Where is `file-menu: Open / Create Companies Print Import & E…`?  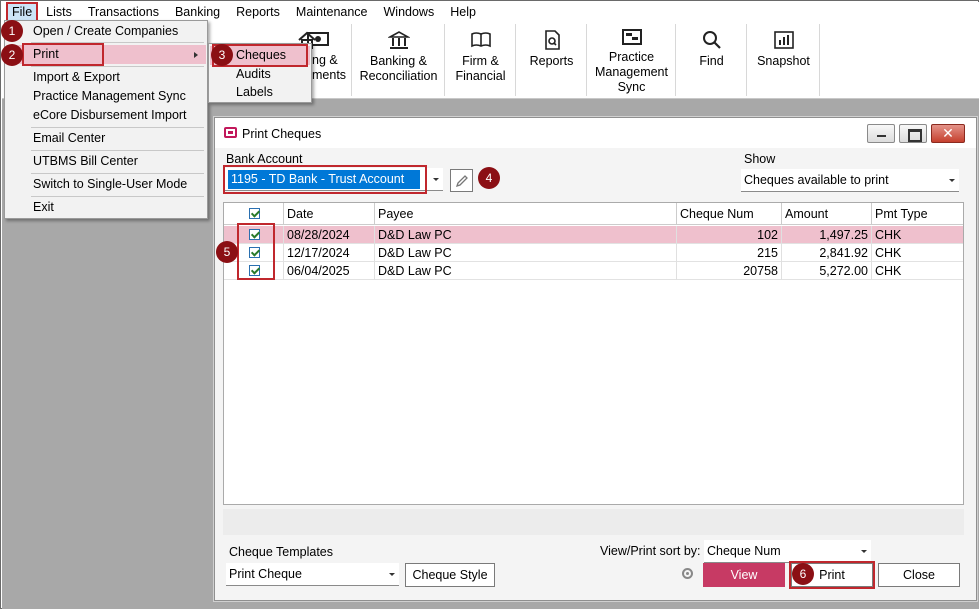
file-menu: Open / Create Companies Print Import & E… is located at coordinates (106, 119).